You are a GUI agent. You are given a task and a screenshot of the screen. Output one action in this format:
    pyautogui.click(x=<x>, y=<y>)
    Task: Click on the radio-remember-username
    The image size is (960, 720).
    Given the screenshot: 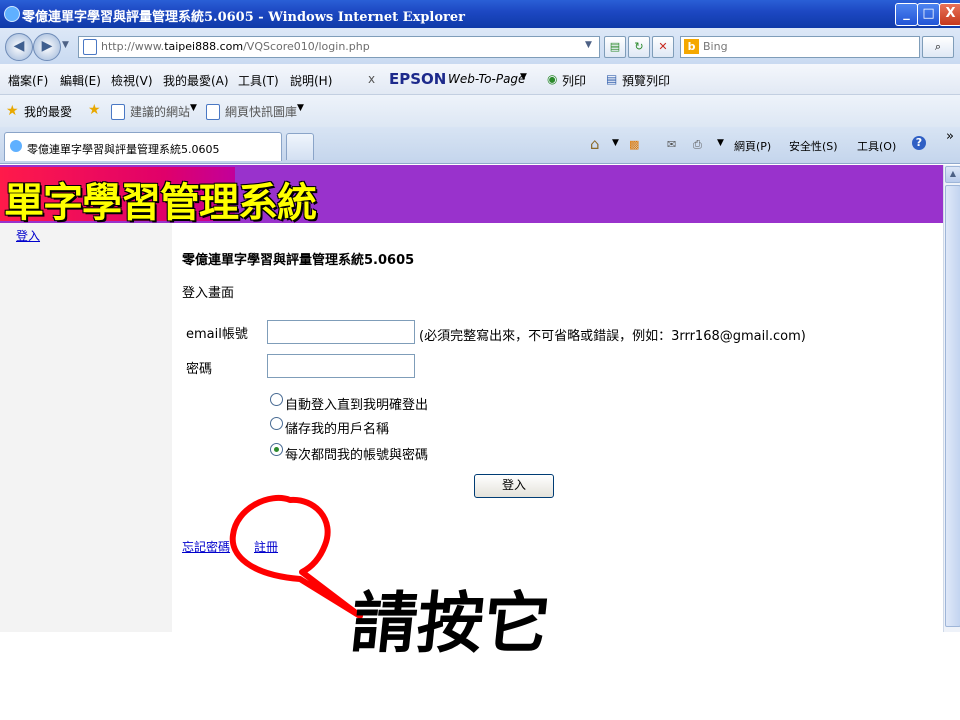 What is the action you would take?
    pyautogui.click(x=276, y=423)
    